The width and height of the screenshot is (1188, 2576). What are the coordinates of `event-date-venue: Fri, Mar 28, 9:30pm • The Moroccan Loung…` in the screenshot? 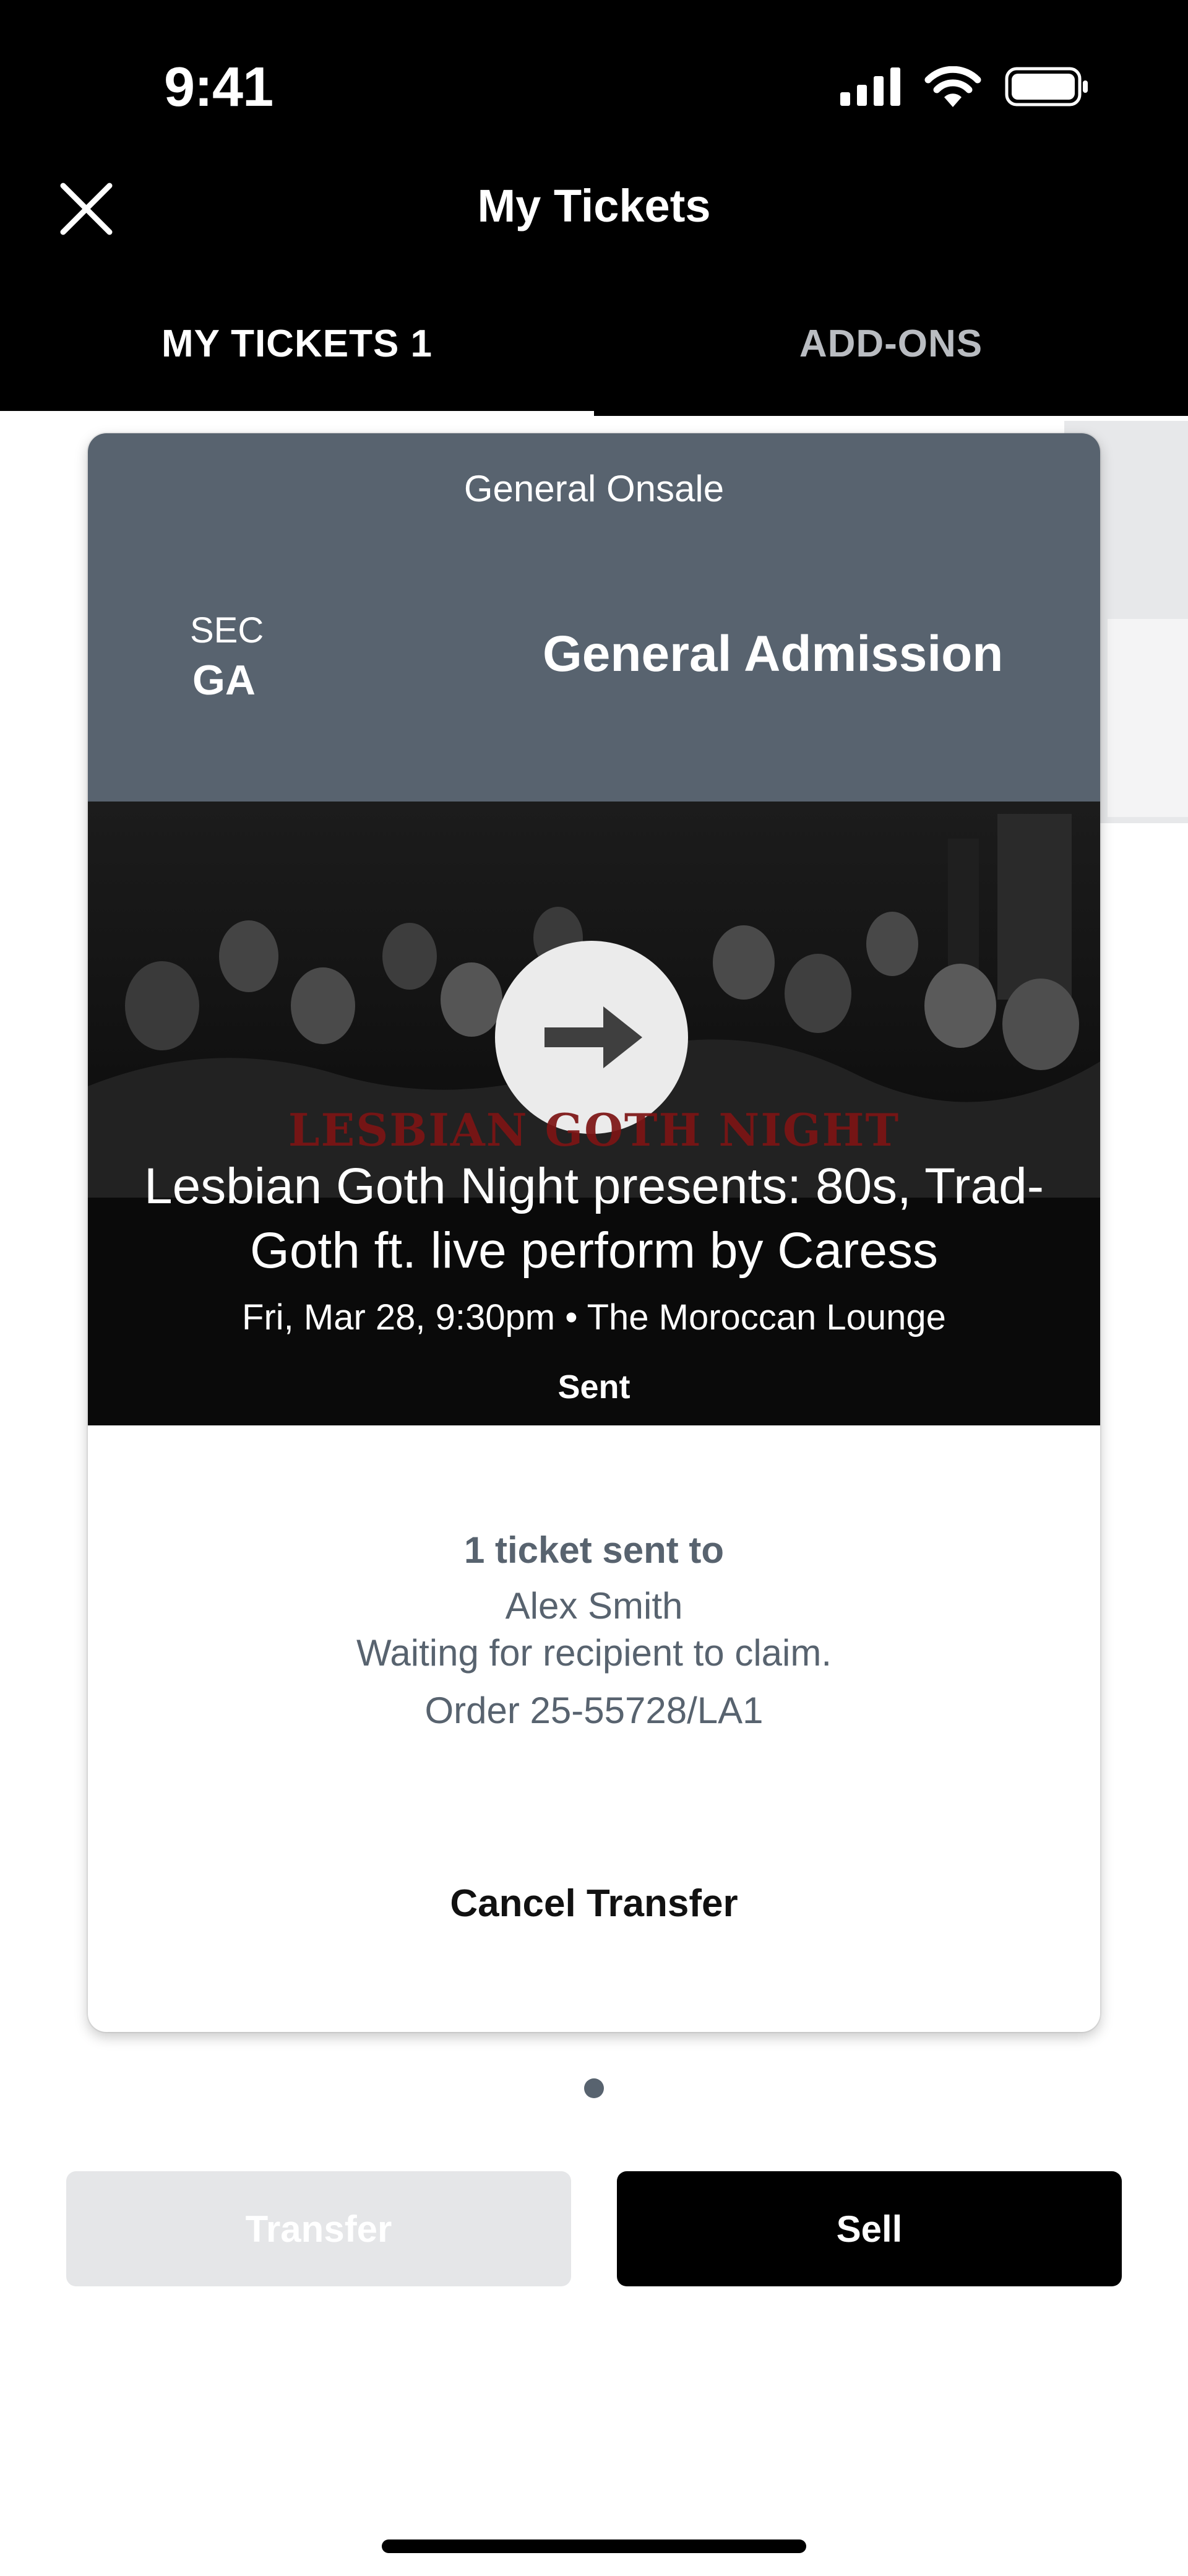 It's located at (594, 1317).